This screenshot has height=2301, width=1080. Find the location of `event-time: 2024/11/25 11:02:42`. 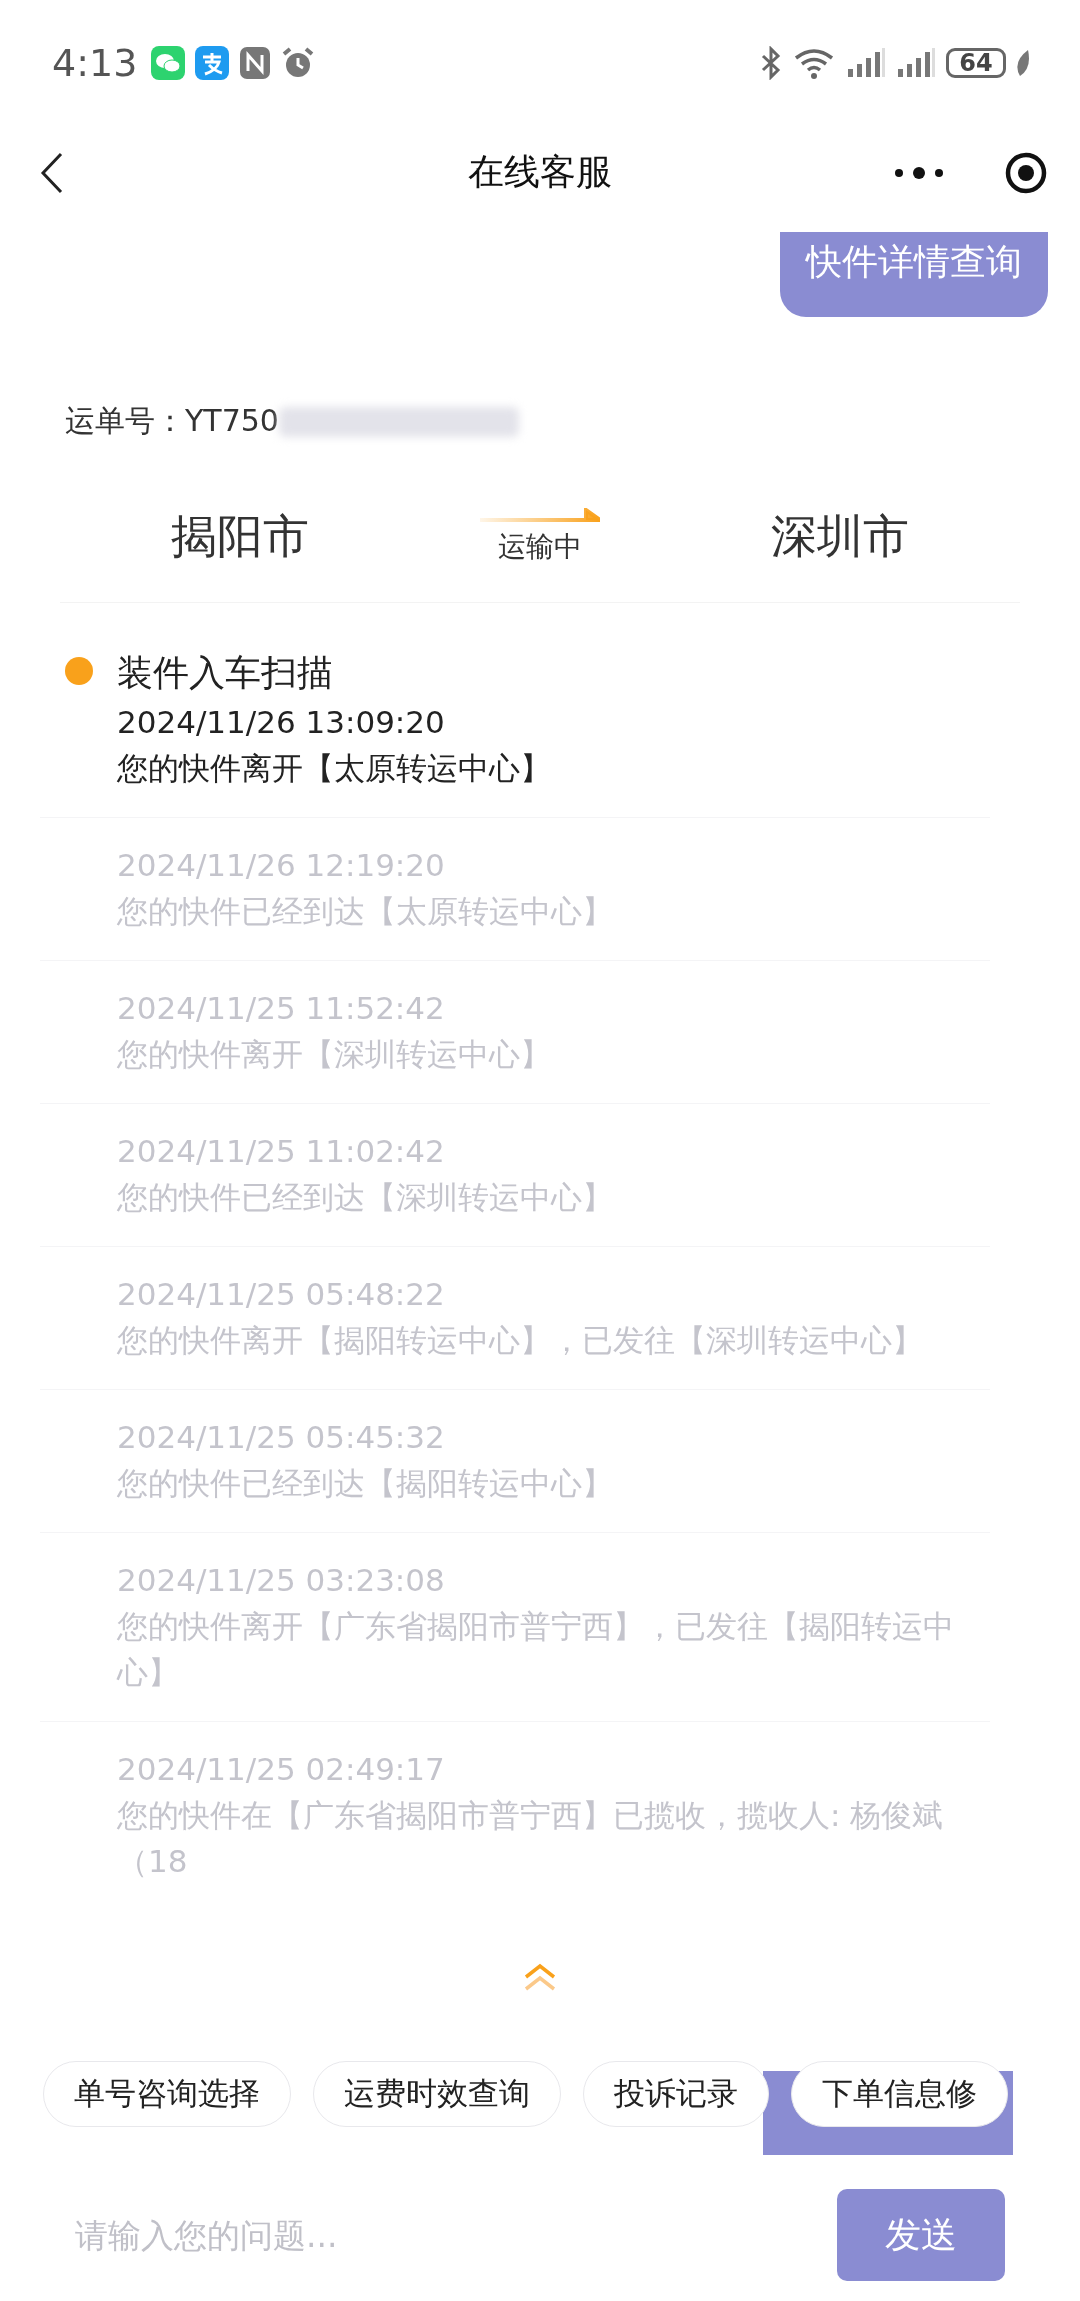

event-time: 2024/11/25 11:02:42 is located at coordinates (281, 1151).